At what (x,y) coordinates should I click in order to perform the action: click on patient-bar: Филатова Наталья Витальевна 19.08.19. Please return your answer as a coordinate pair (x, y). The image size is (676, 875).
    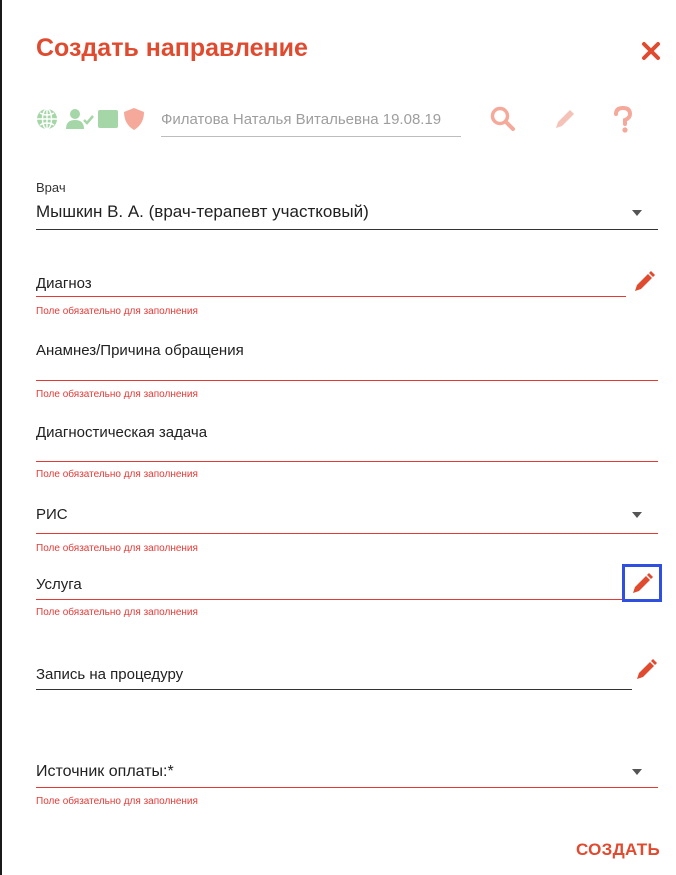
    Looking at the image, I should click on (341, 122).